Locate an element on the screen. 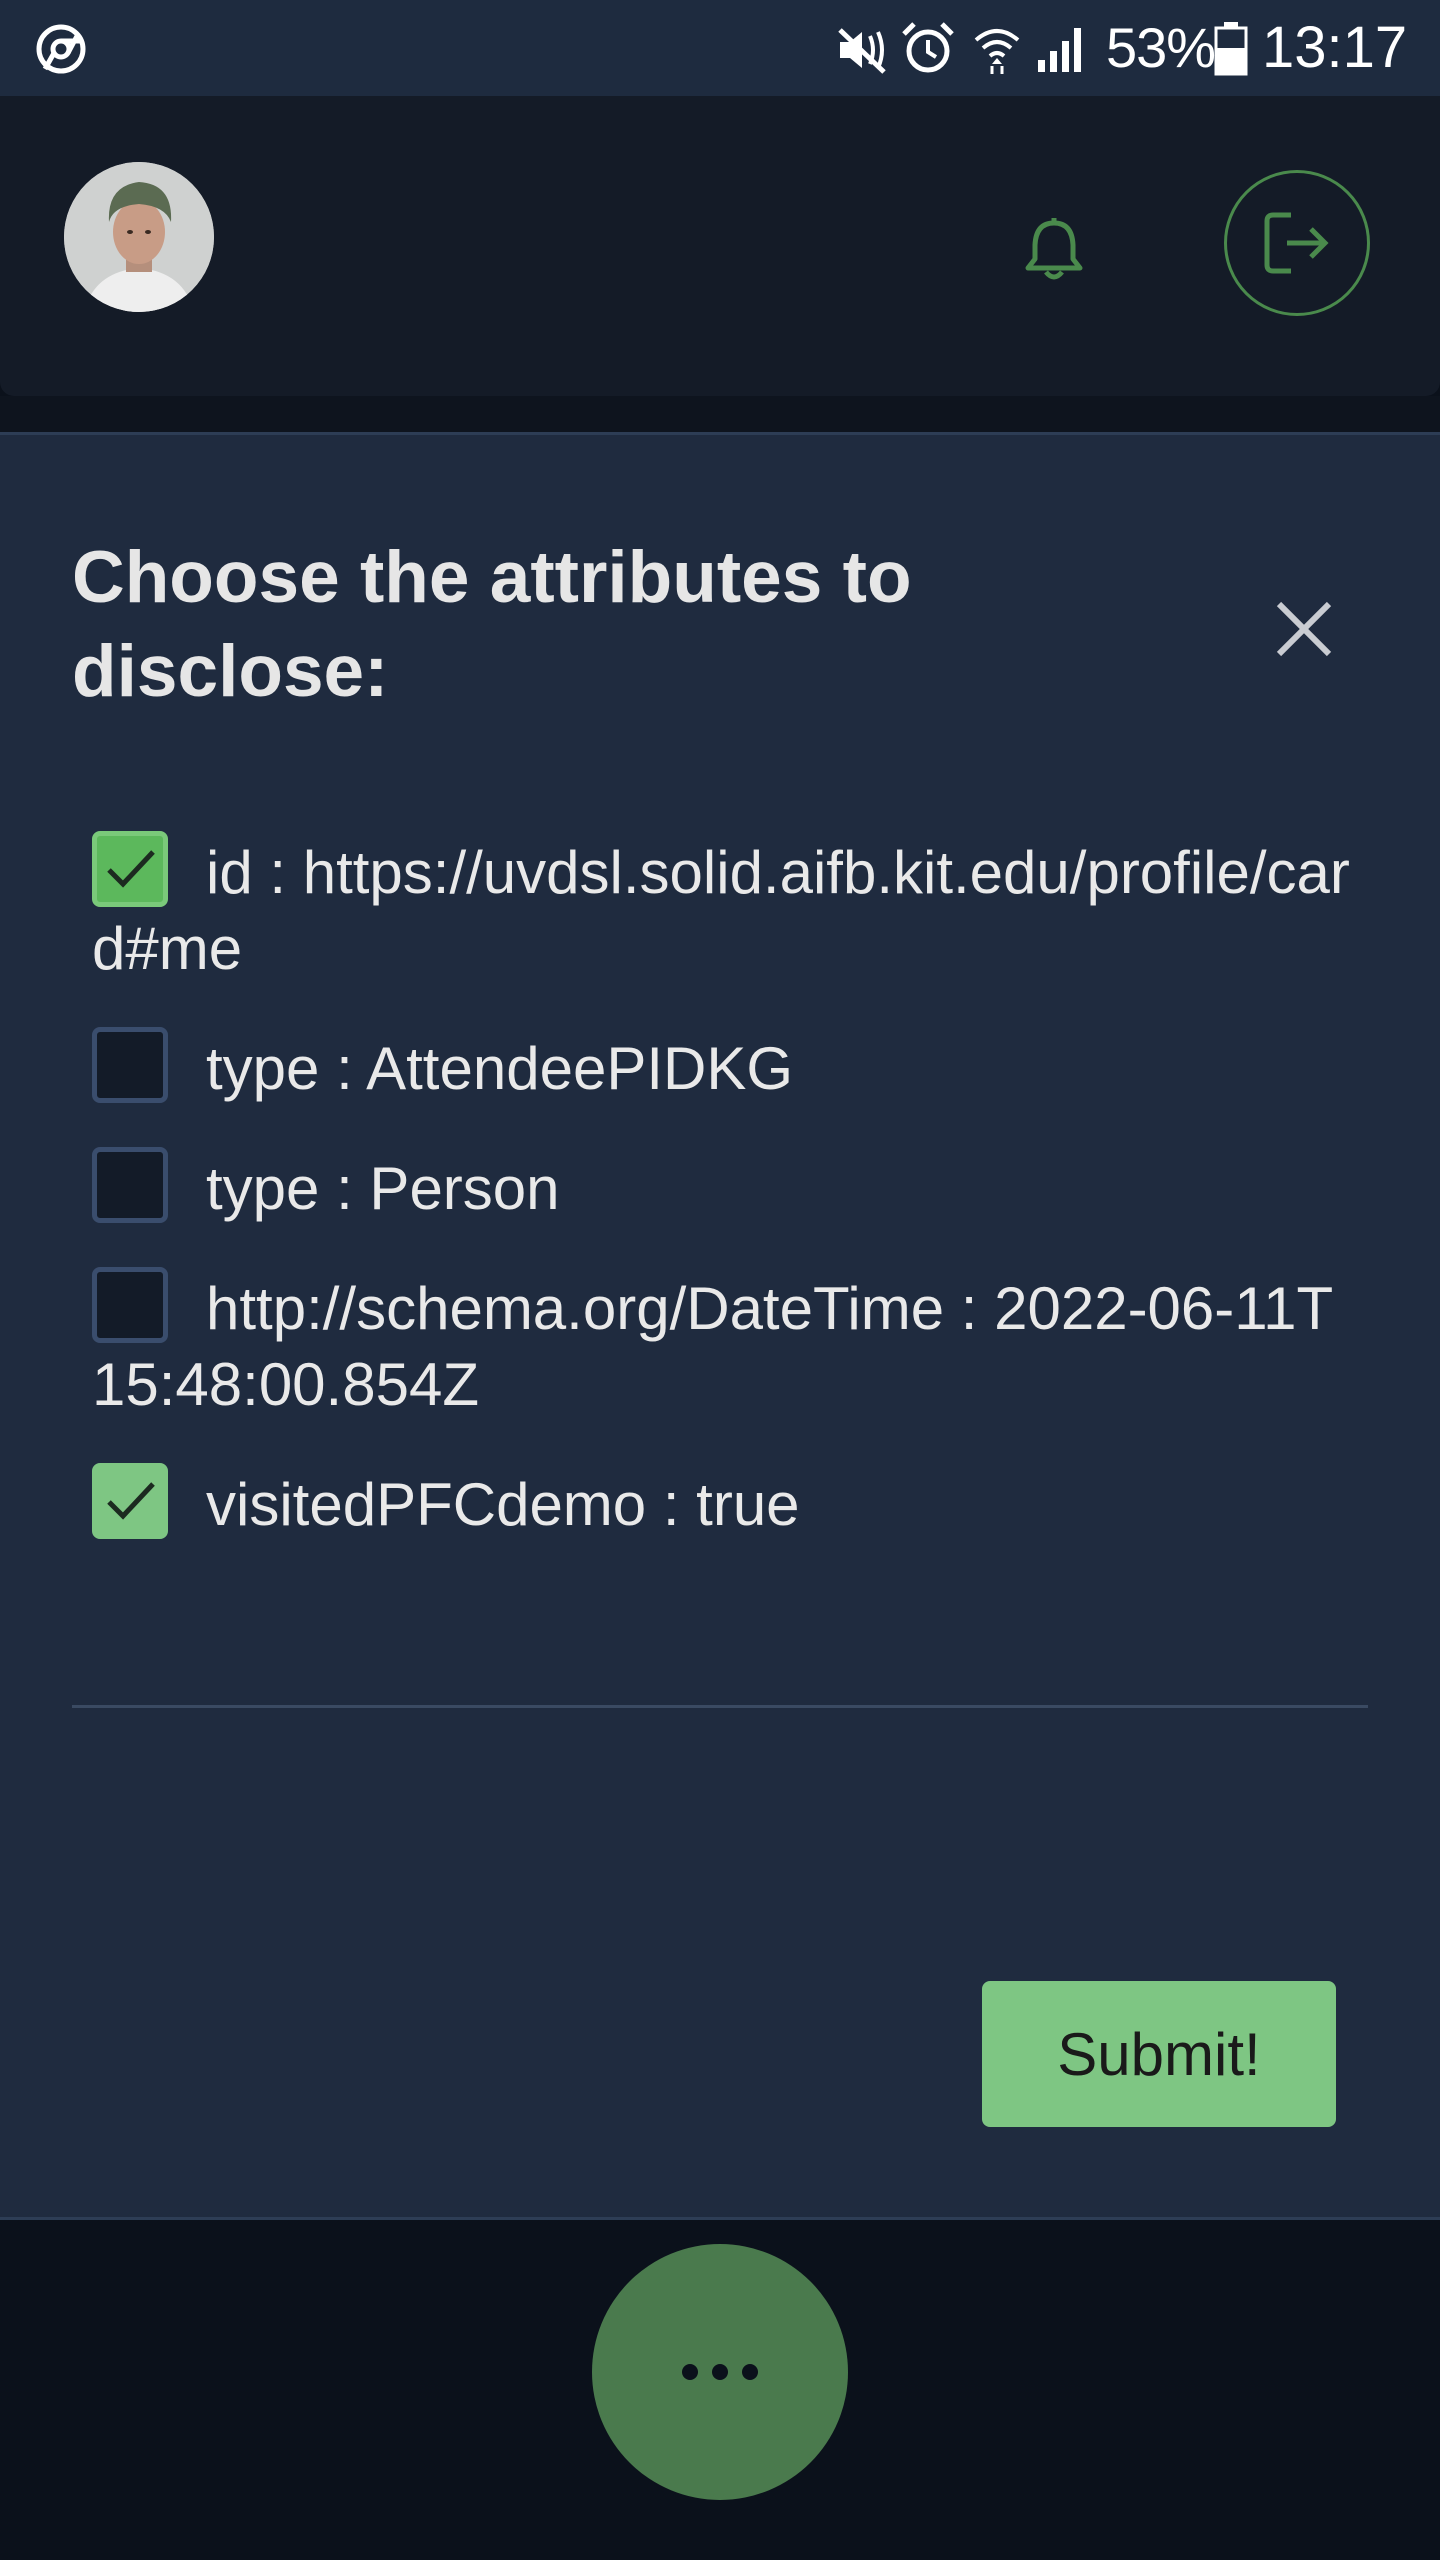  more-dots-icon is located at coordinates (720, 2372).